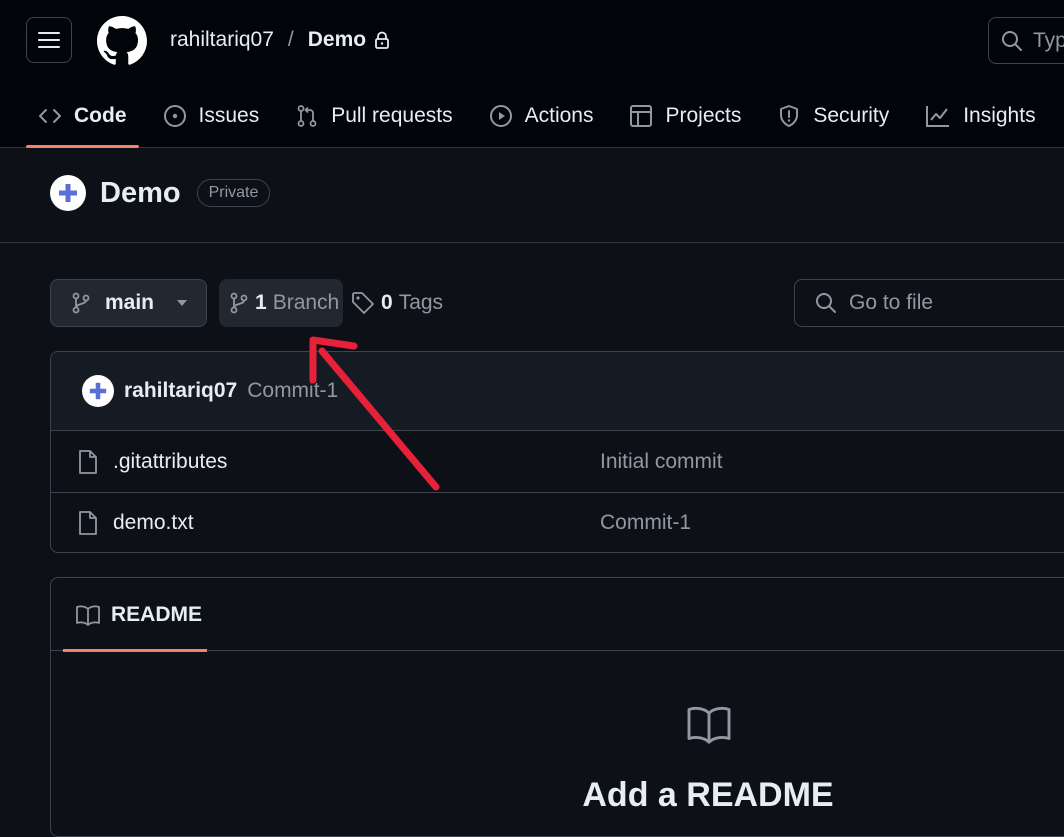 The width and height of the screenshot is (1064, 837). What do you see at coordinates (851, 115) in the screenshot?
I see `tab-security-label: Security` at bounding box center [851, 115].